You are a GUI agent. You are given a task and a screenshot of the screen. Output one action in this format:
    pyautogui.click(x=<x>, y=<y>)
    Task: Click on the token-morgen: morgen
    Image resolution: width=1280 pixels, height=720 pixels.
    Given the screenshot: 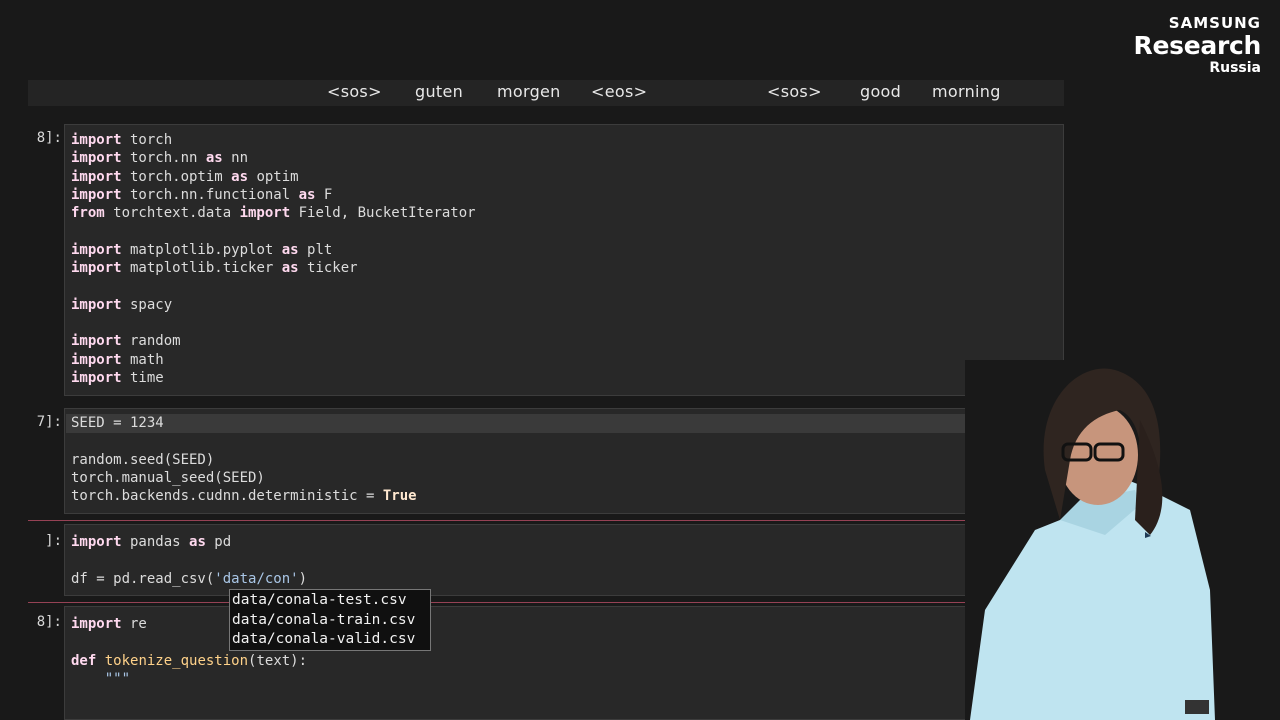 What is the action you would take?
    pyautogui.click(x=529, y=91)
    